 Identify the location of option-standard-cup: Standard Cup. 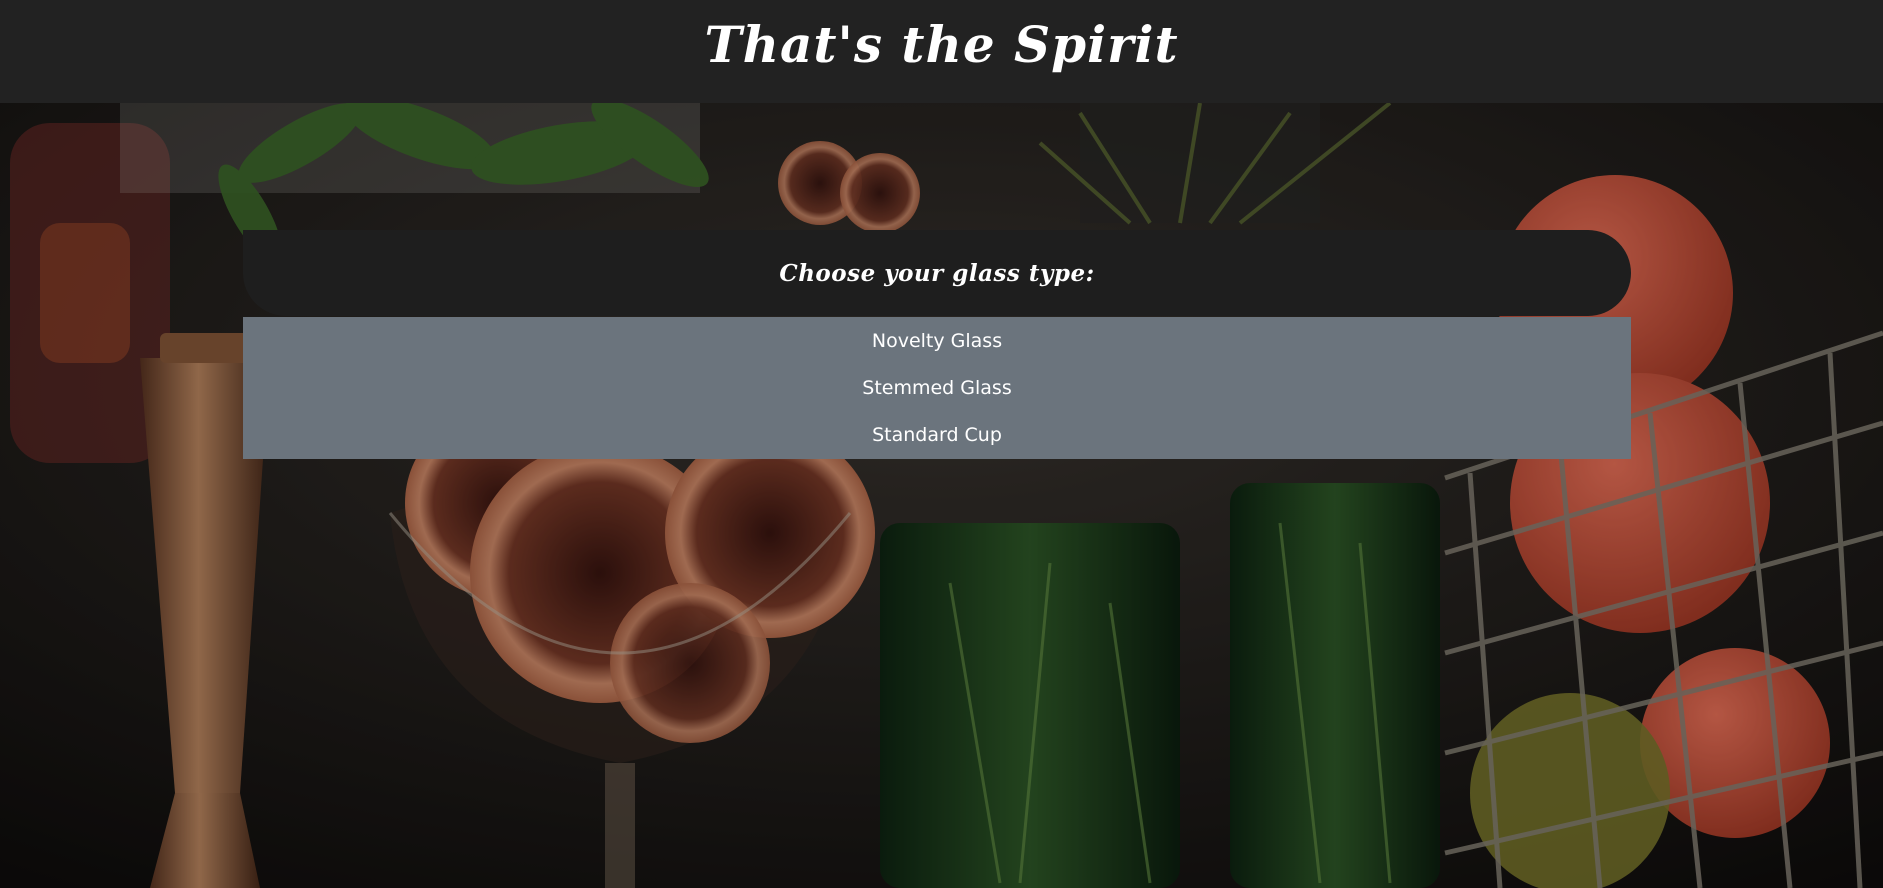
(937, 435).